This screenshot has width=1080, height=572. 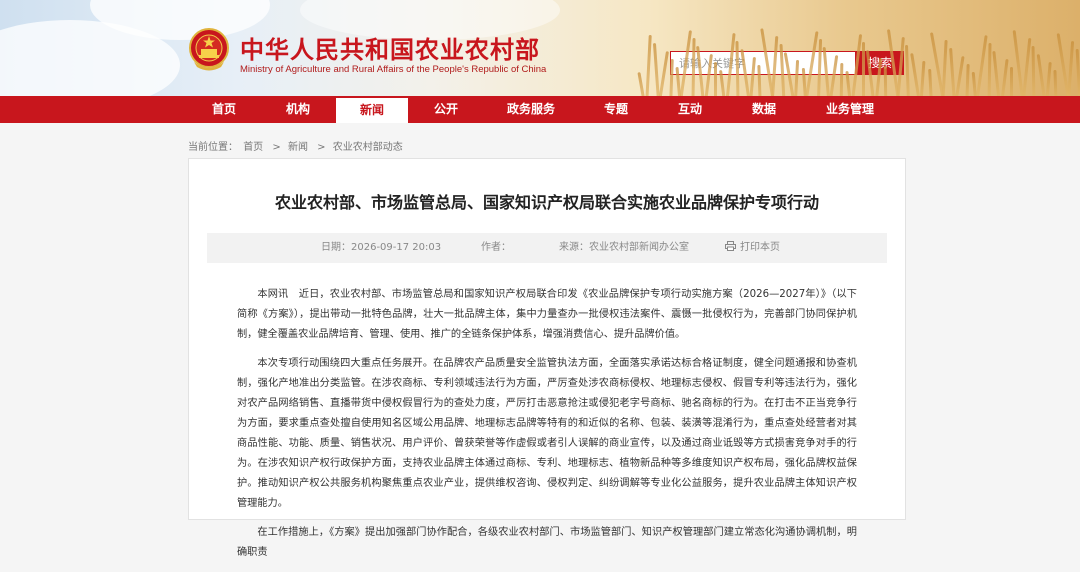 What do you see at coordinates (760, 247) in the screenshot?
I see `print-label: 打印本页` at bounding box center [760, 247].